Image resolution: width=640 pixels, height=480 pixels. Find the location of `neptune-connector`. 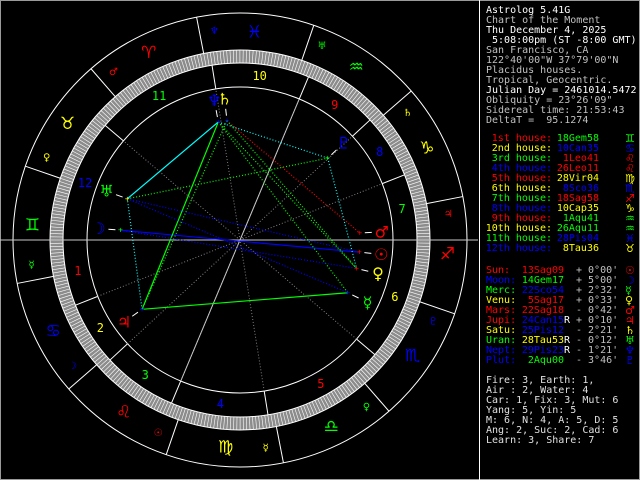

neptune-connector is located at coordinates (216, 114).